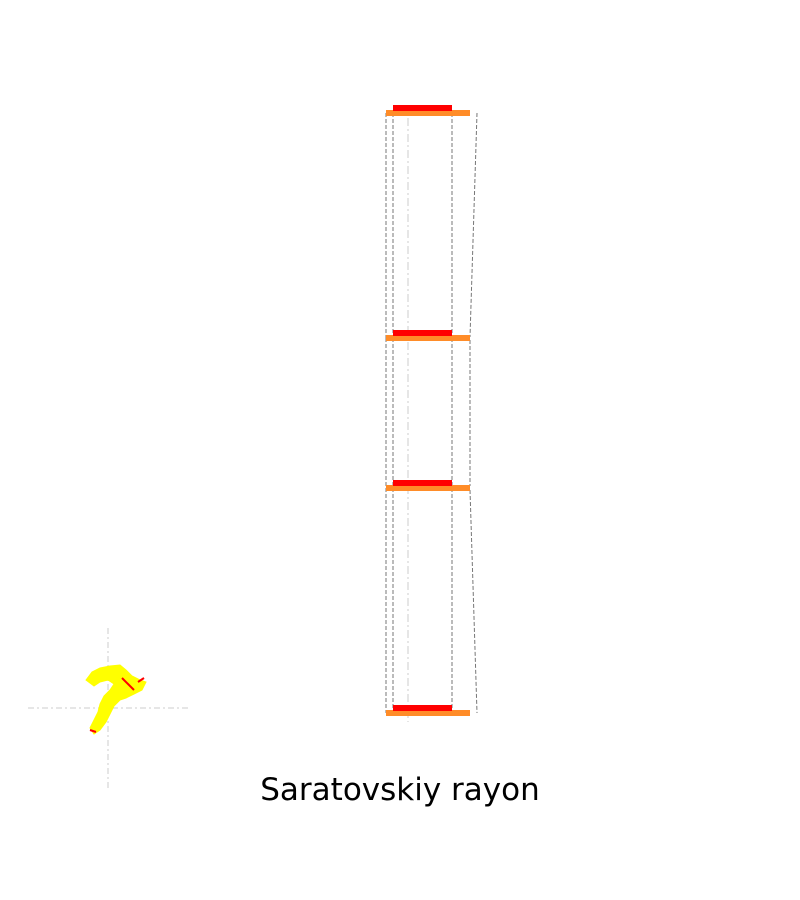 The height and width of the screenshot is (900, 800). Describe the element at coordinates (116, 699) in the screenshot. I see `district-shape` at that location.